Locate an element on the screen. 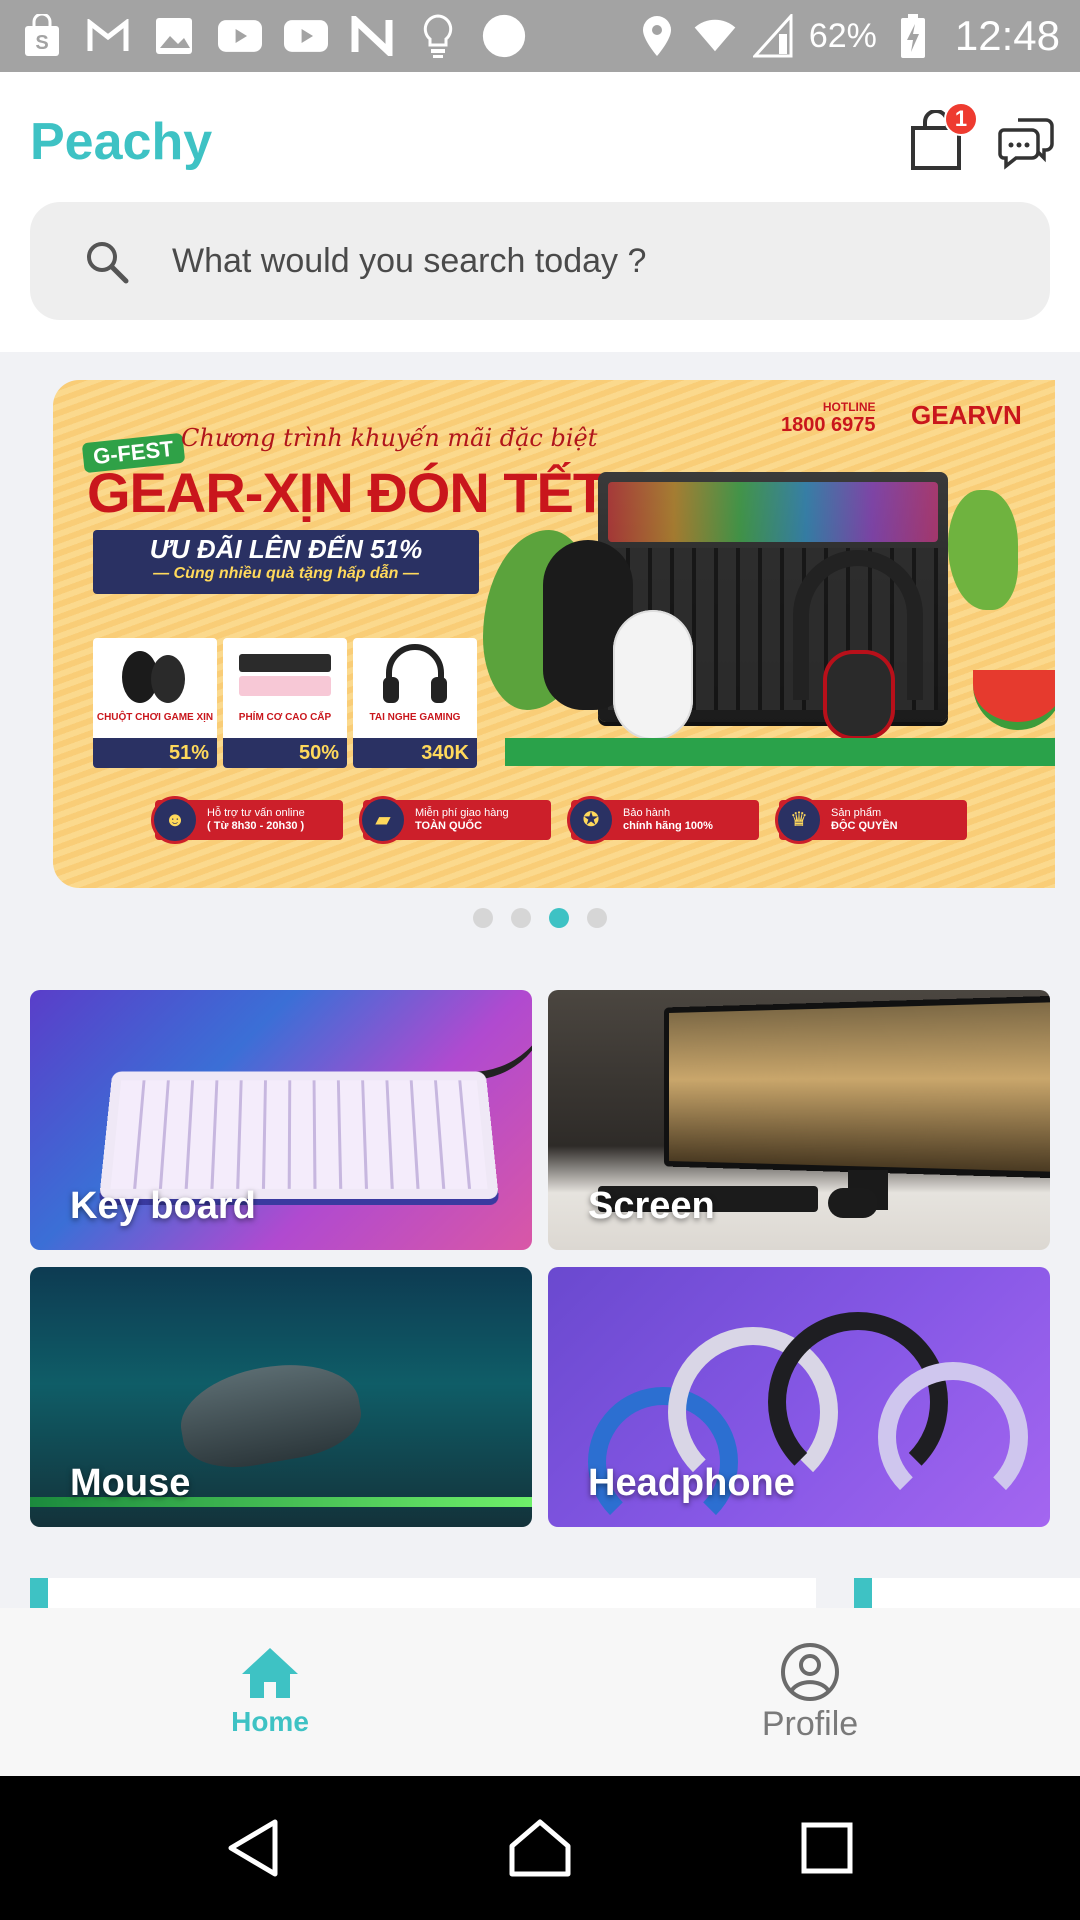 Image resolution: width=1080 pixels, height=1920 pixels. home-outline-icon is located at coordinates (540, 1848).